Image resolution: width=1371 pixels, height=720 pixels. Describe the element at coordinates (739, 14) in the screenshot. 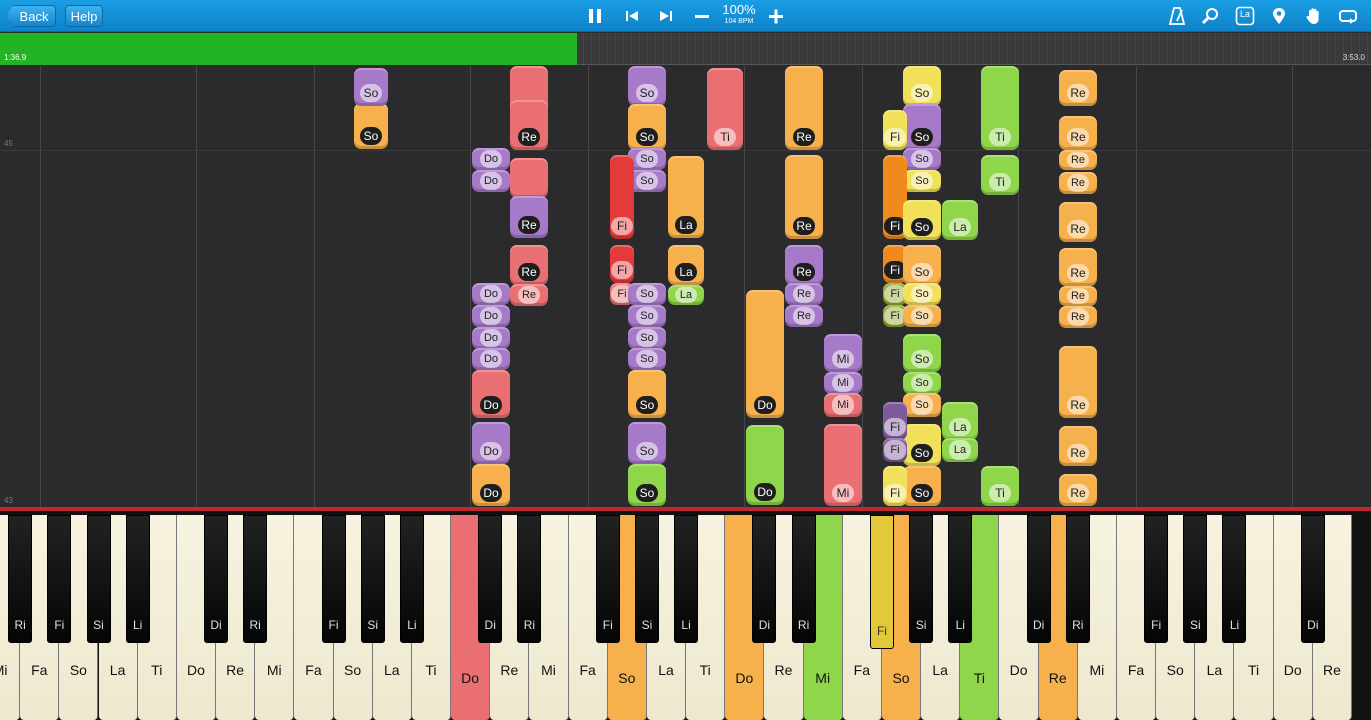

I see `zoom-readout: 100% 104 BPM` at that location.